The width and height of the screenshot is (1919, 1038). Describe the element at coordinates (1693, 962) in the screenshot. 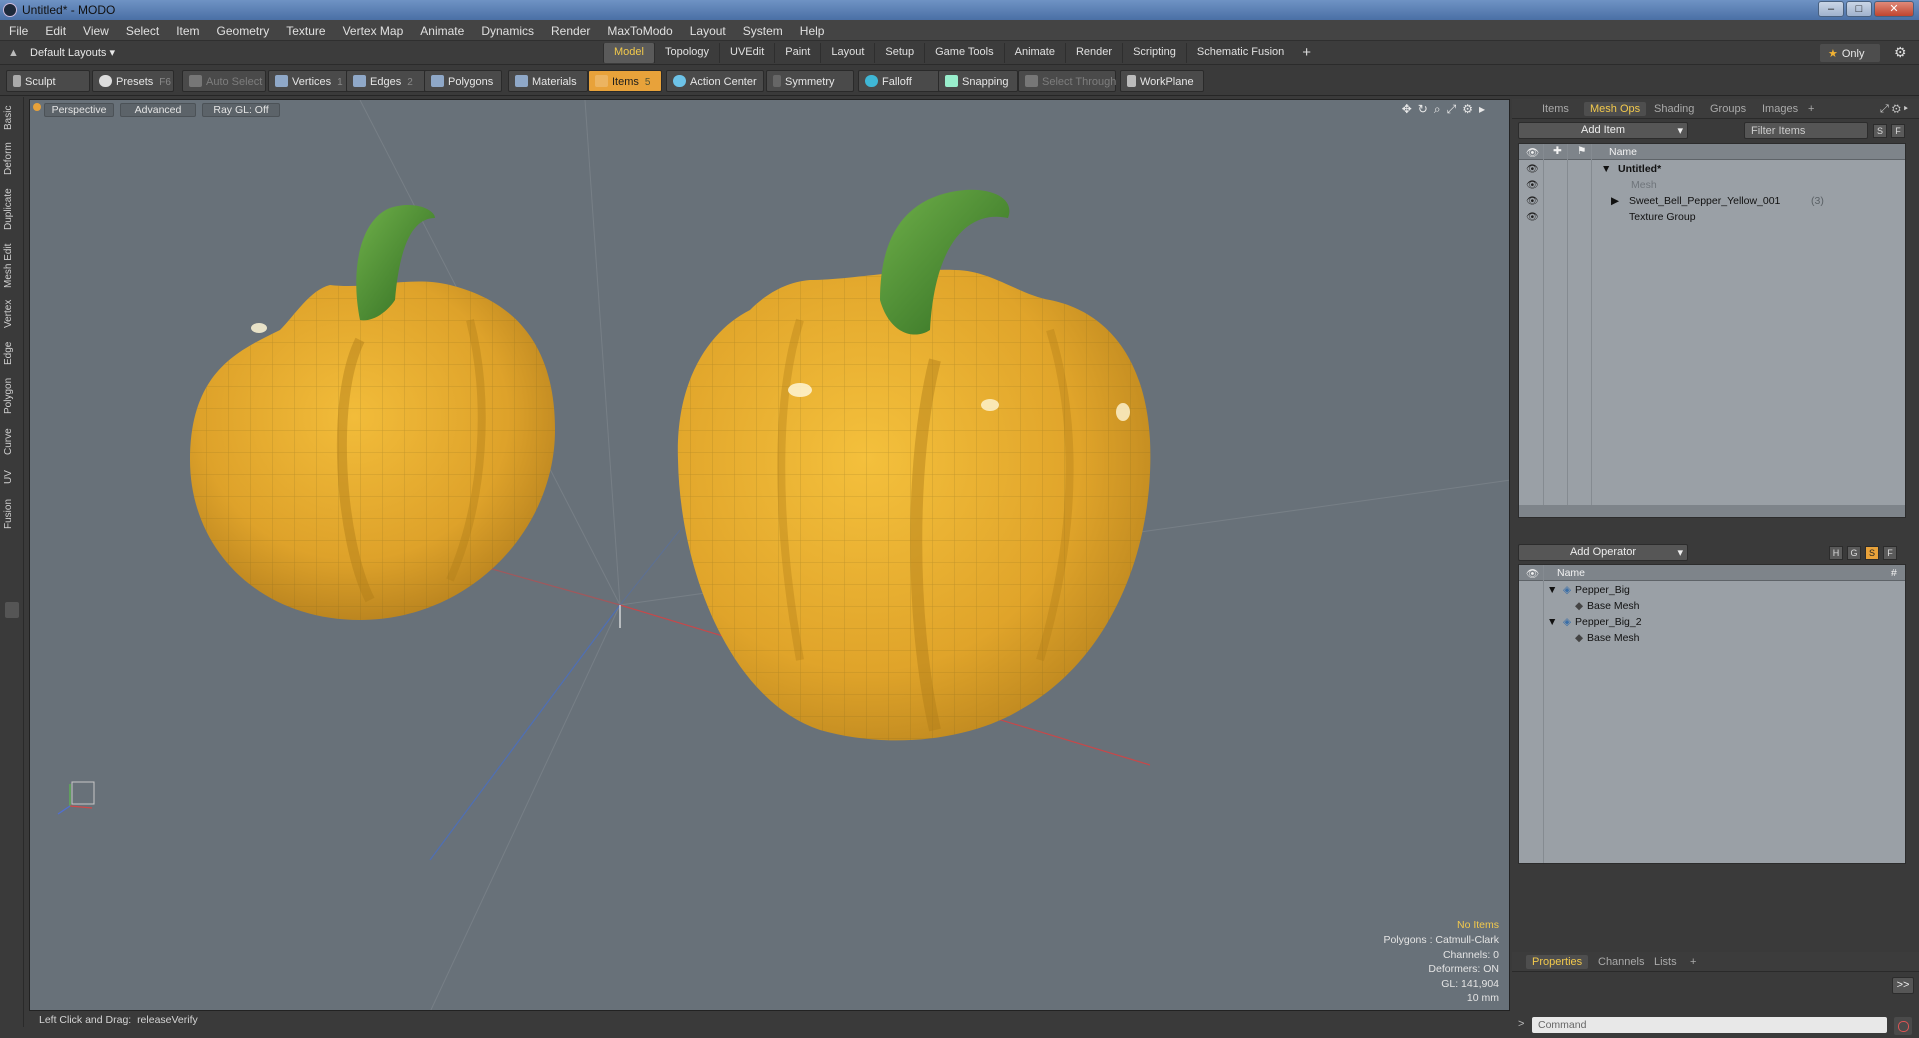

I see `add-properties-tab-button: +` at that location.